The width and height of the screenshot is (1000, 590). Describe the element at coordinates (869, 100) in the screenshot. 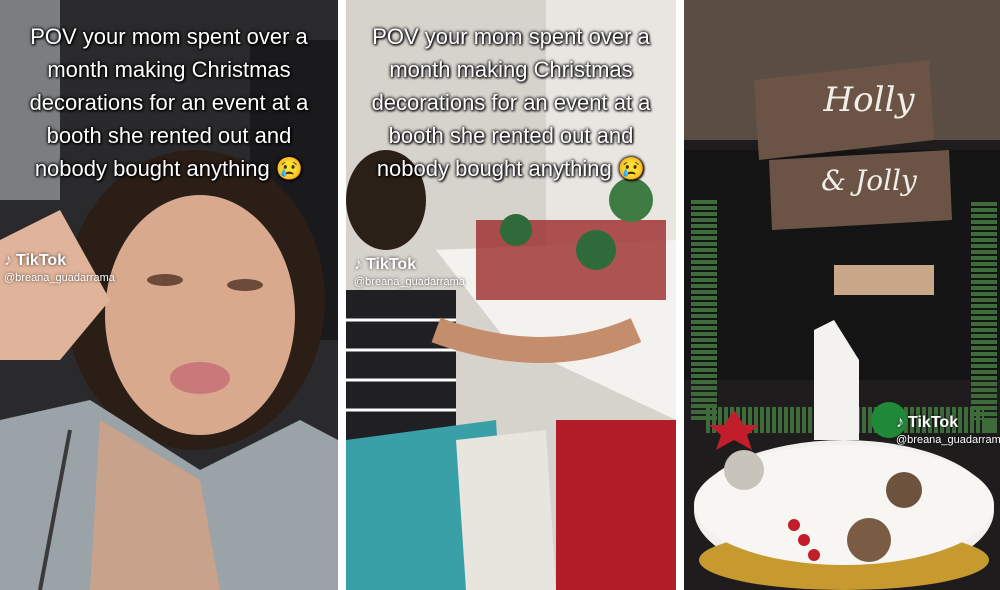

I see `sign-holly: Holly` at that location.